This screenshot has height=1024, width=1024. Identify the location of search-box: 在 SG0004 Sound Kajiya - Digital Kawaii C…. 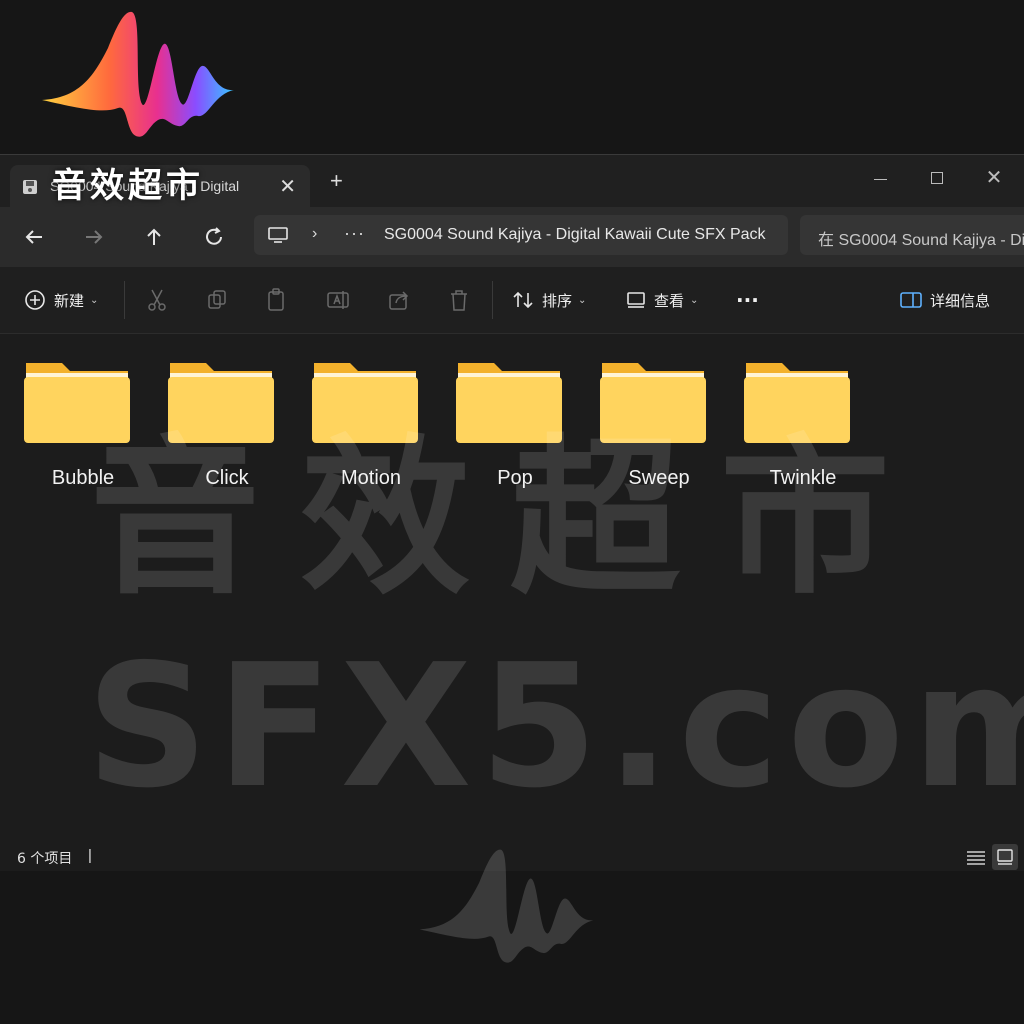
(912, 235).